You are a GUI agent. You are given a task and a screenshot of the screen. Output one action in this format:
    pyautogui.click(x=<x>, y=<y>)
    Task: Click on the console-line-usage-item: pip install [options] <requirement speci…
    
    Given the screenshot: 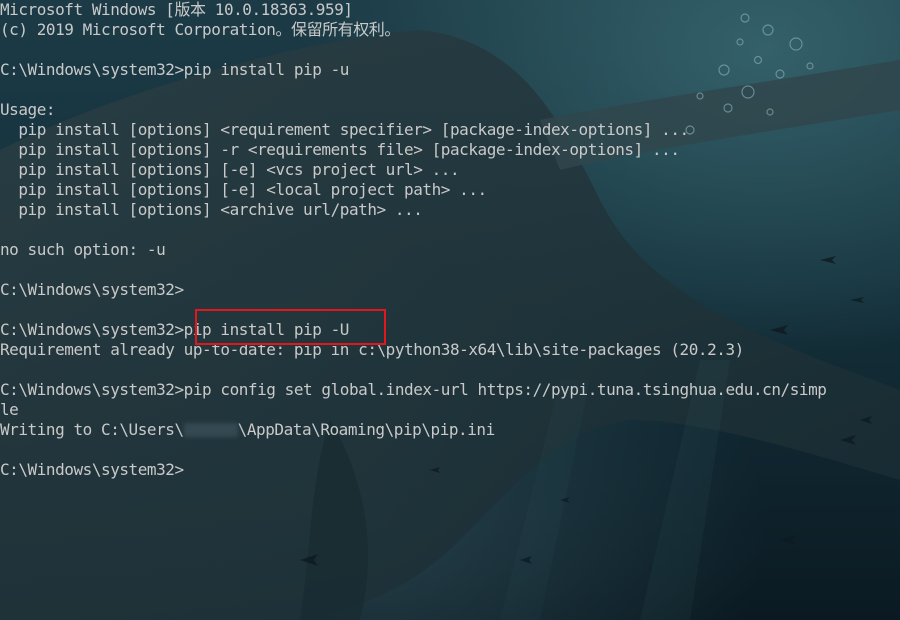 What is the action you would take?
    pyautogui.click(x=344, y=129)
    